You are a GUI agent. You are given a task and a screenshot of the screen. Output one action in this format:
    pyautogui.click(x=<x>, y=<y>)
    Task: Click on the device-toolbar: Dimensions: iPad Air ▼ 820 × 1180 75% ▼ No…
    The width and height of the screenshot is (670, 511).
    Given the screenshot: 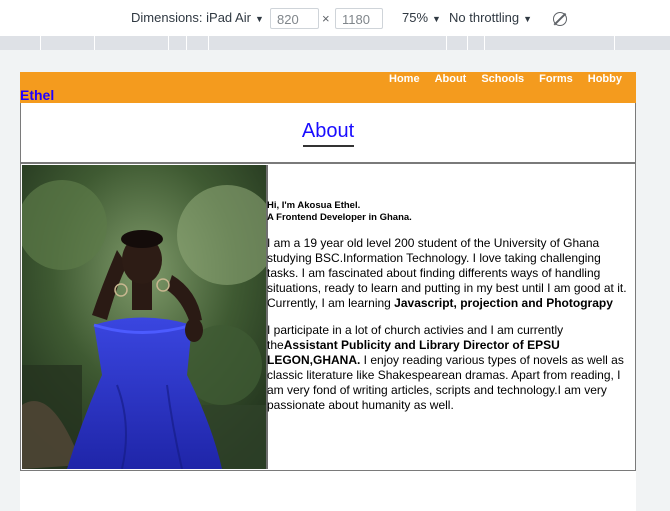 What is the action you would take?
    pyautogui.click(x=335, y=18)
    